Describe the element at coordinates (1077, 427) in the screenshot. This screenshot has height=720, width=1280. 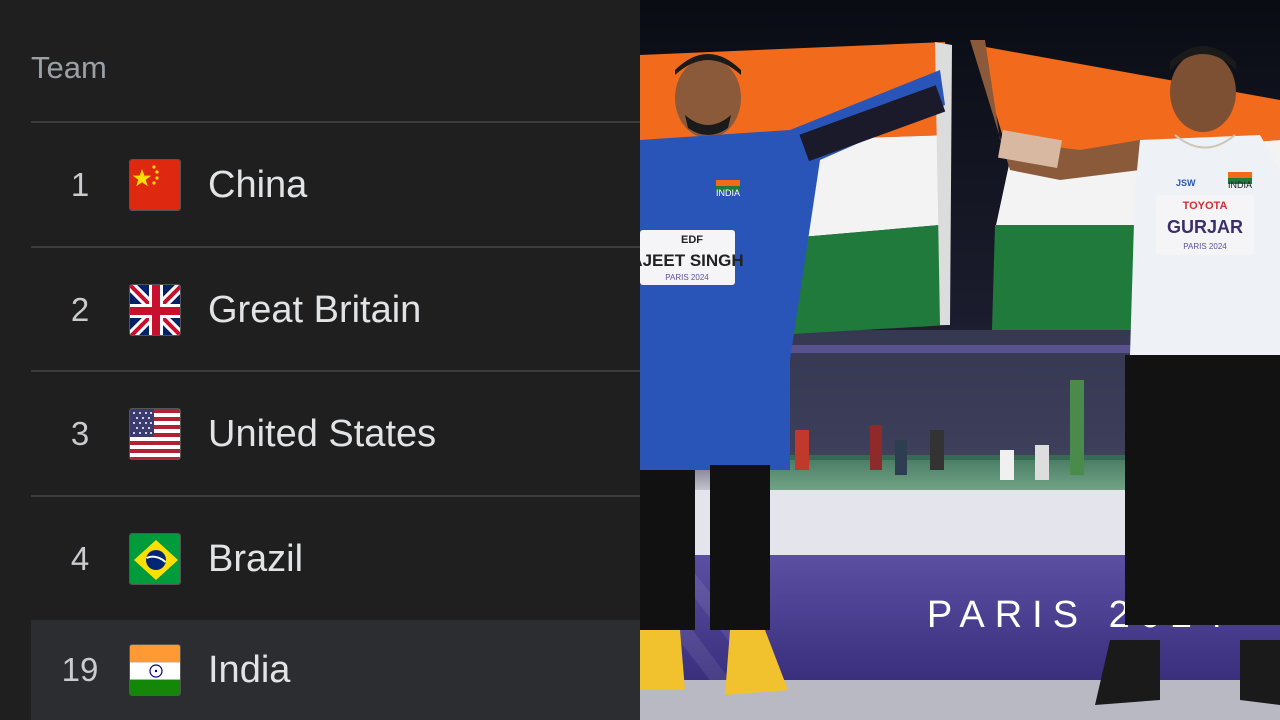
I see `scoreboard-pole` at that location.